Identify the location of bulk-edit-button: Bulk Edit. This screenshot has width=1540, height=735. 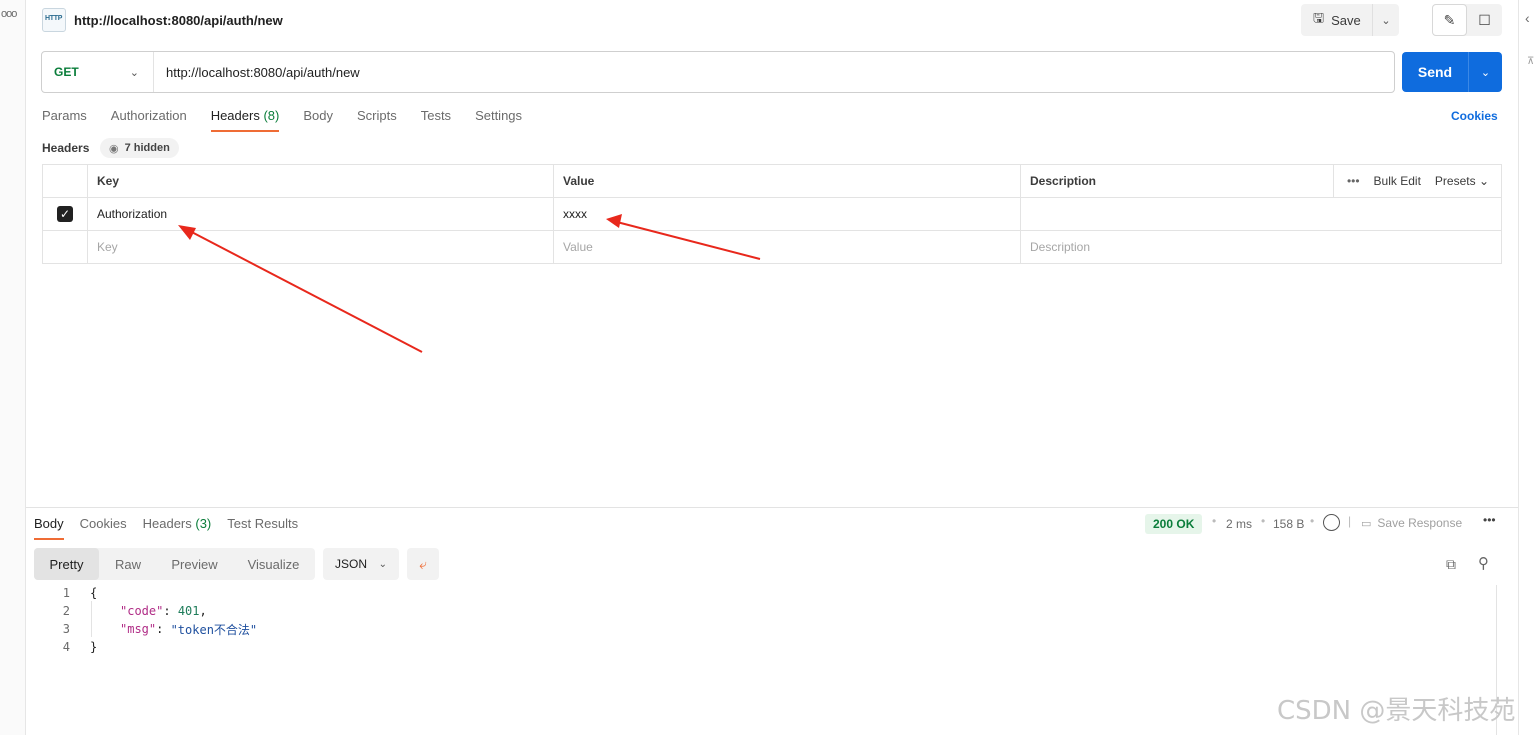
(1397, 181).